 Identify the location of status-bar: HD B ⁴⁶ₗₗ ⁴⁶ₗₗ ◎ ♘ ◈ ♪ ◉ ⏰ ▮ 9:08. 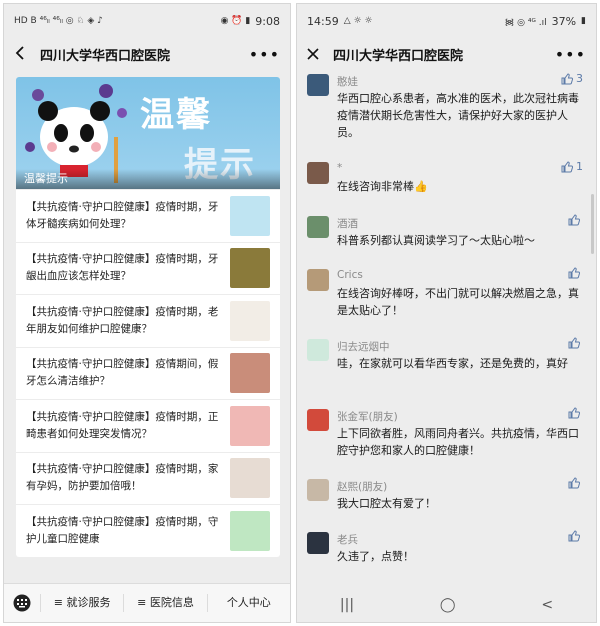
(147, 21).